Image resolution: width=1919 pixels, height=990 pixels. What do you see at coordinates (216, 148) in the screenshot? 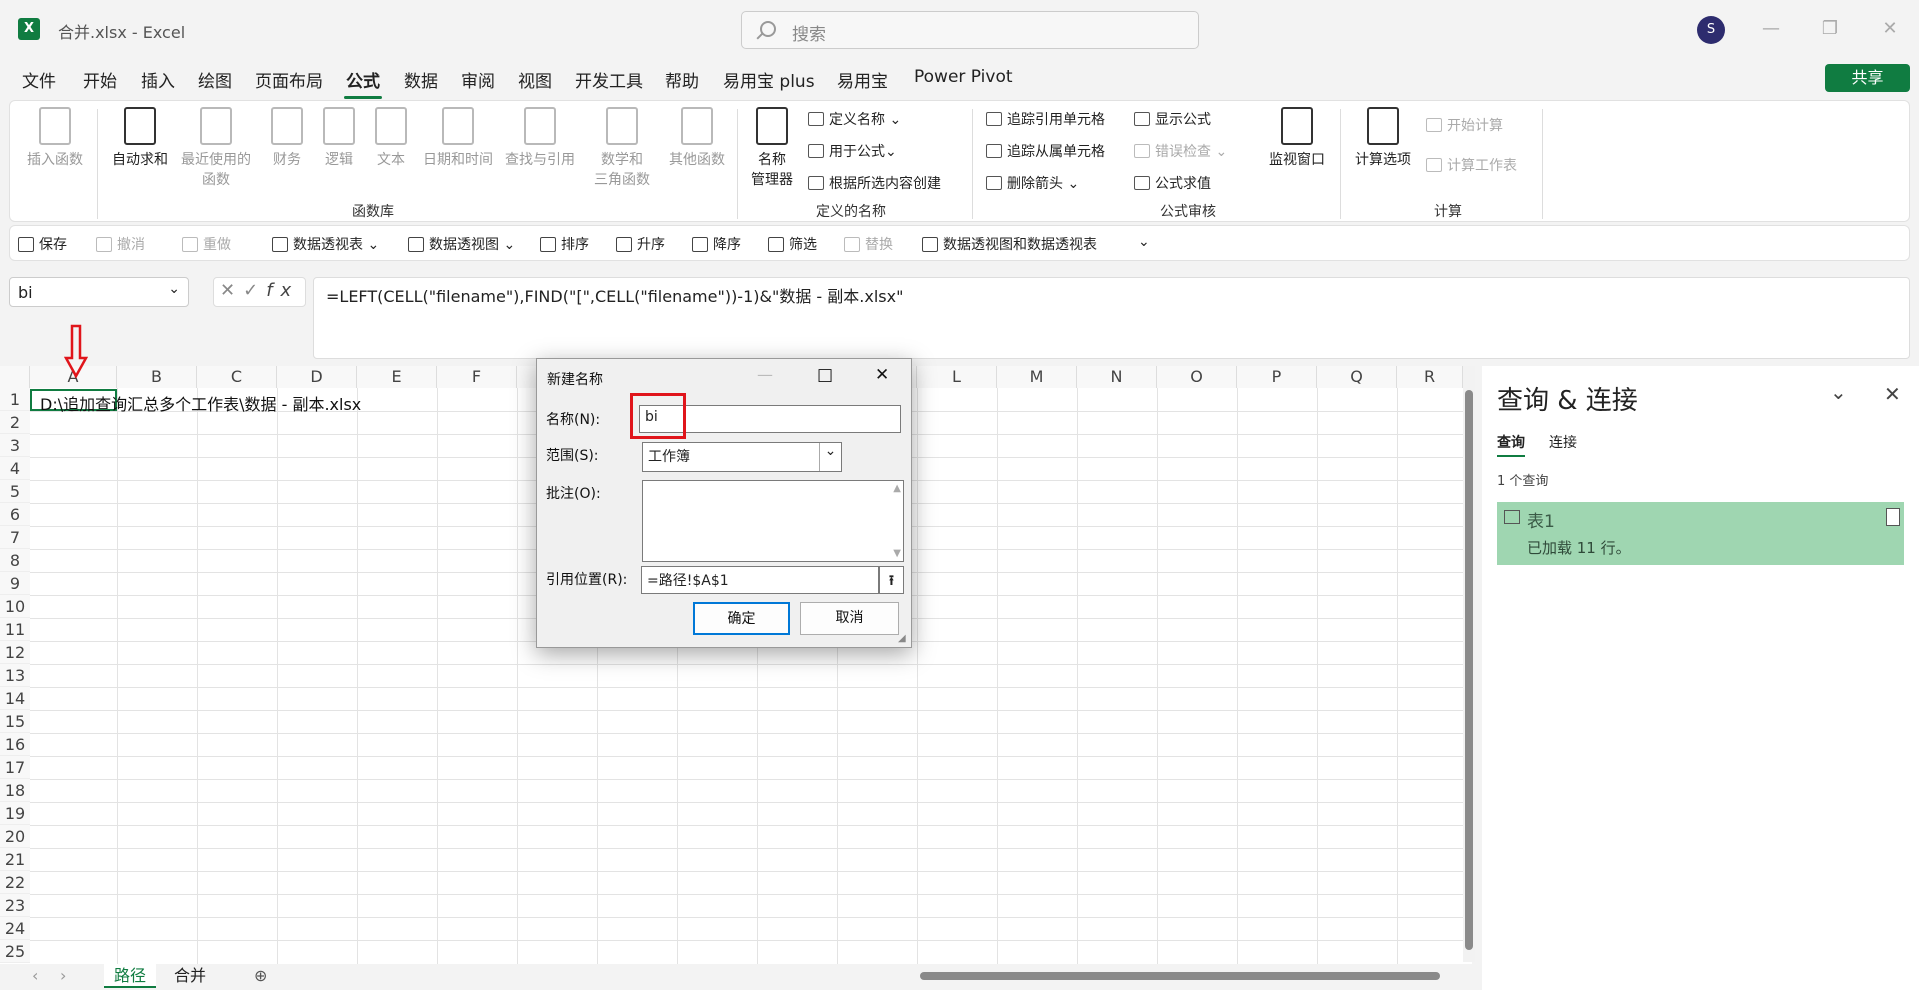
I see `recent-functions-button: 最近使用的 函数` at bounding box center [216, 148].